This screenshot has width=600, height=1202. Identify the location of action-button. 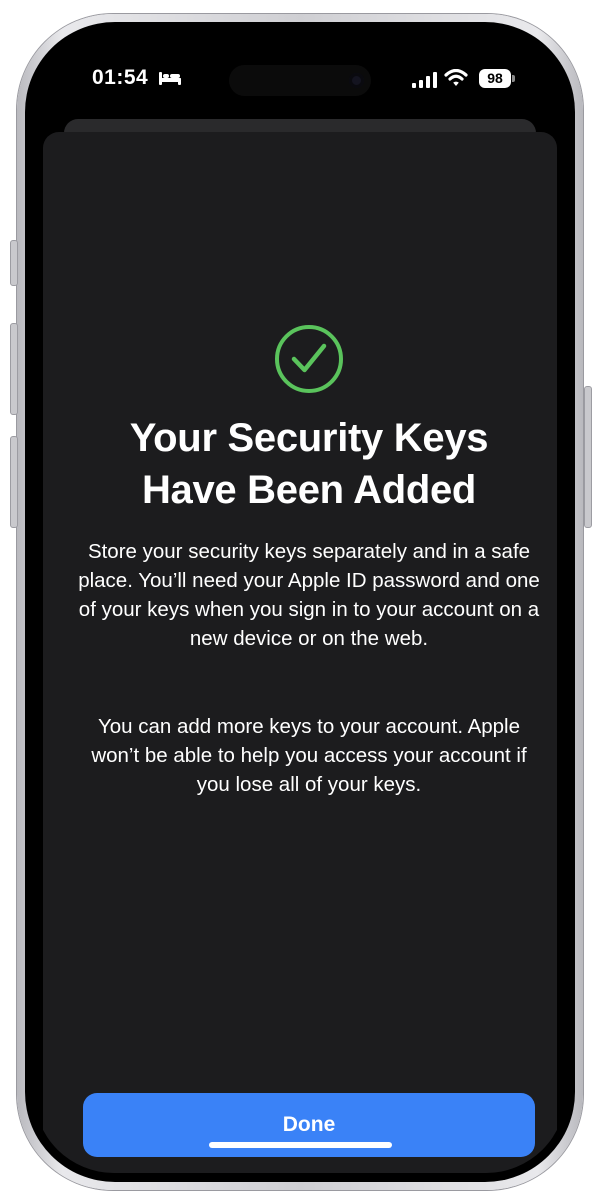
(14, 263).